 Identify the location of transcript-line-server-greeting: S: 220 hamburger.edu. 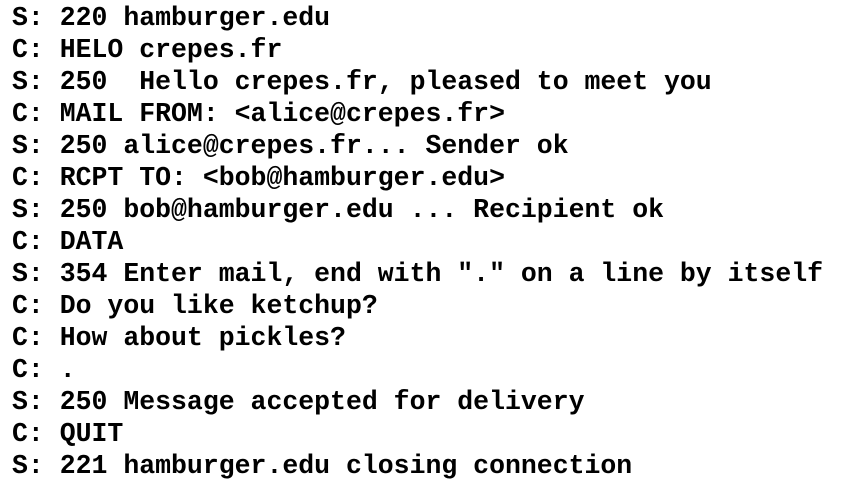
(171, 18).